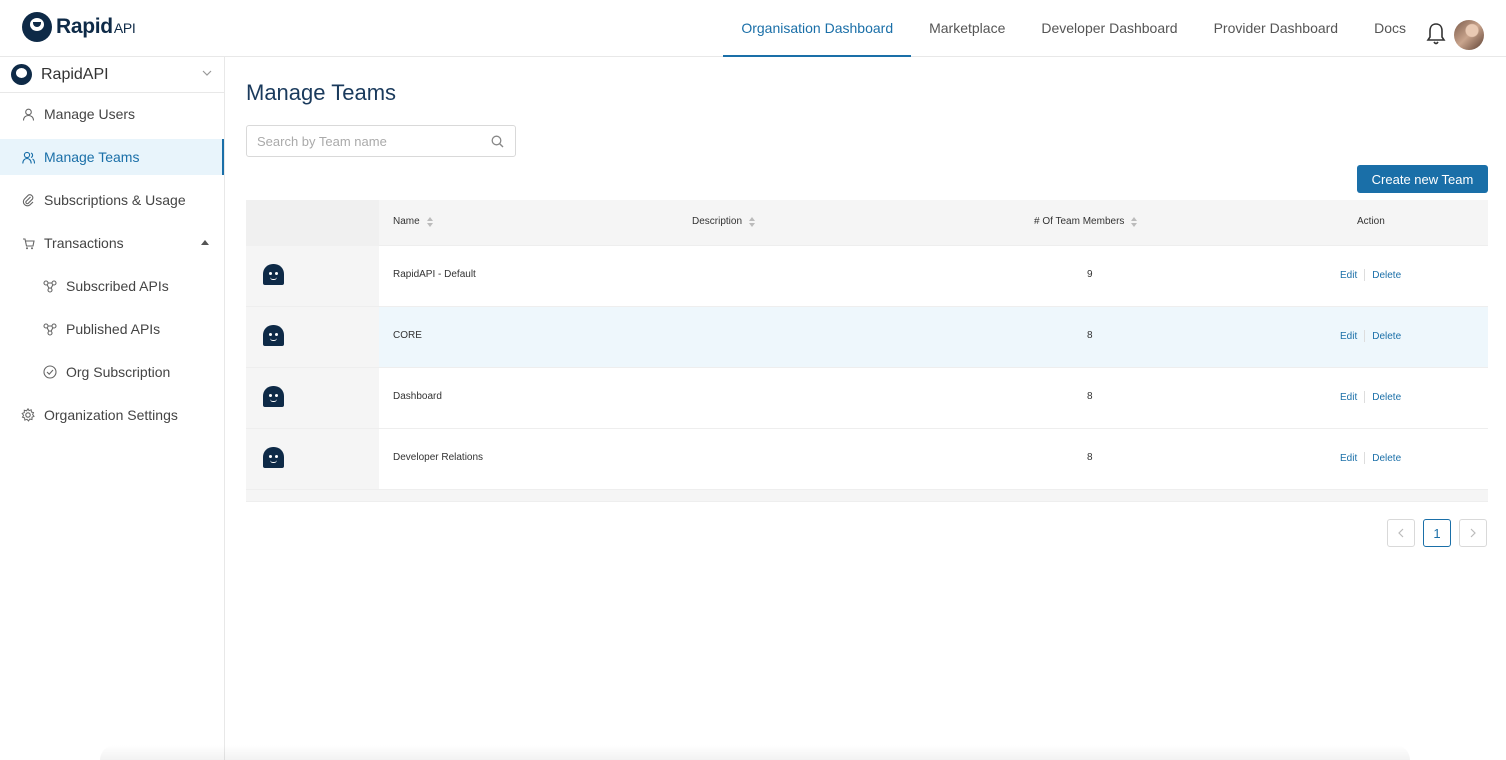  I want to click on table-row: RapidAPI - Default 9 Edit Delete, so click(867, 276).